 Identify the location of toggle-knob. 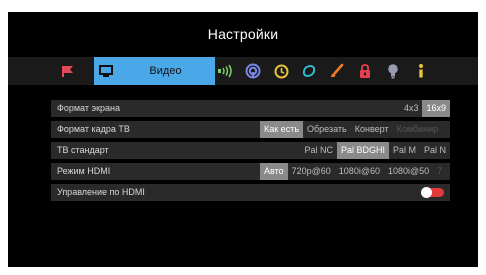
(426, 192).